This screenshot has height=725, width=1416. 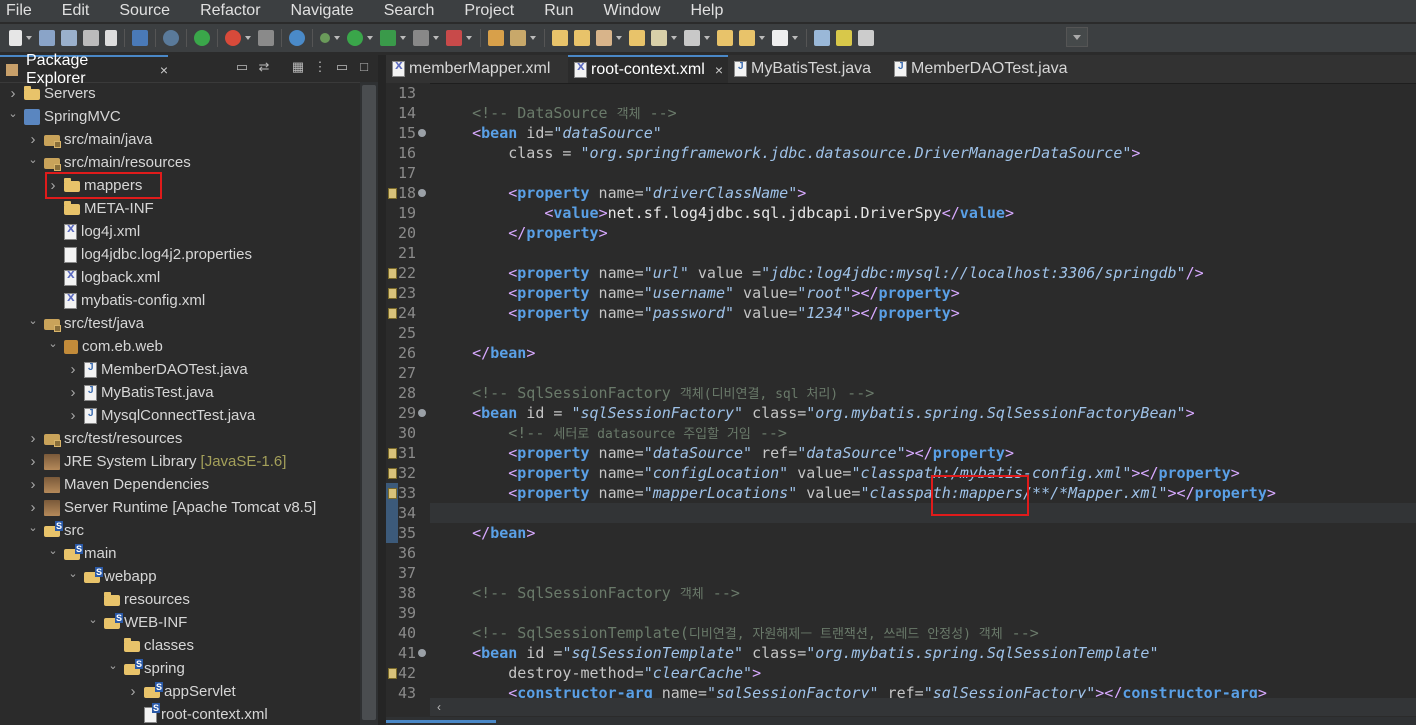 What do you see at coordinates (369, 38) in the screenshot?
I see `run-dropdown` at bounding box center [369, 38].